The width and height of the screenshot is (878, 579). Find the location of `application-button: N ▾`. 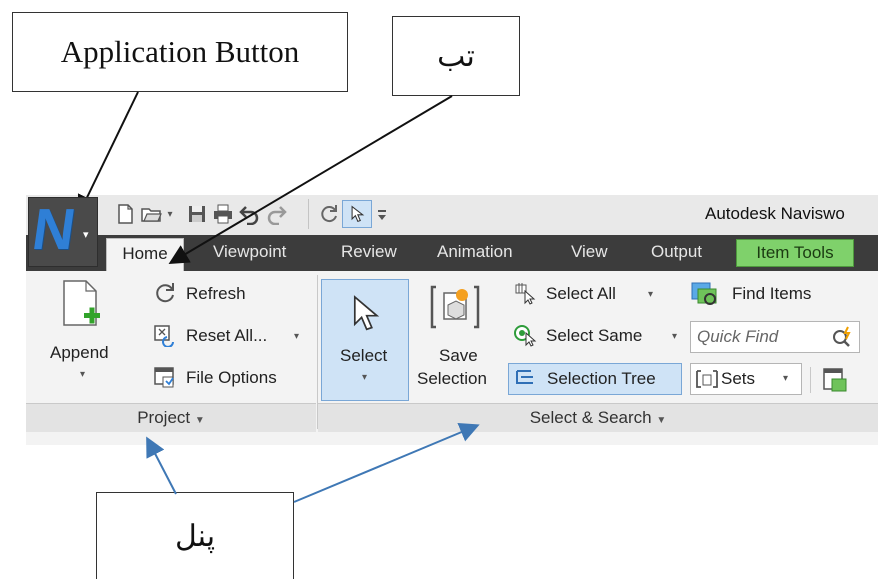

application-button: N ▾ is located at coordinates (63, 232).